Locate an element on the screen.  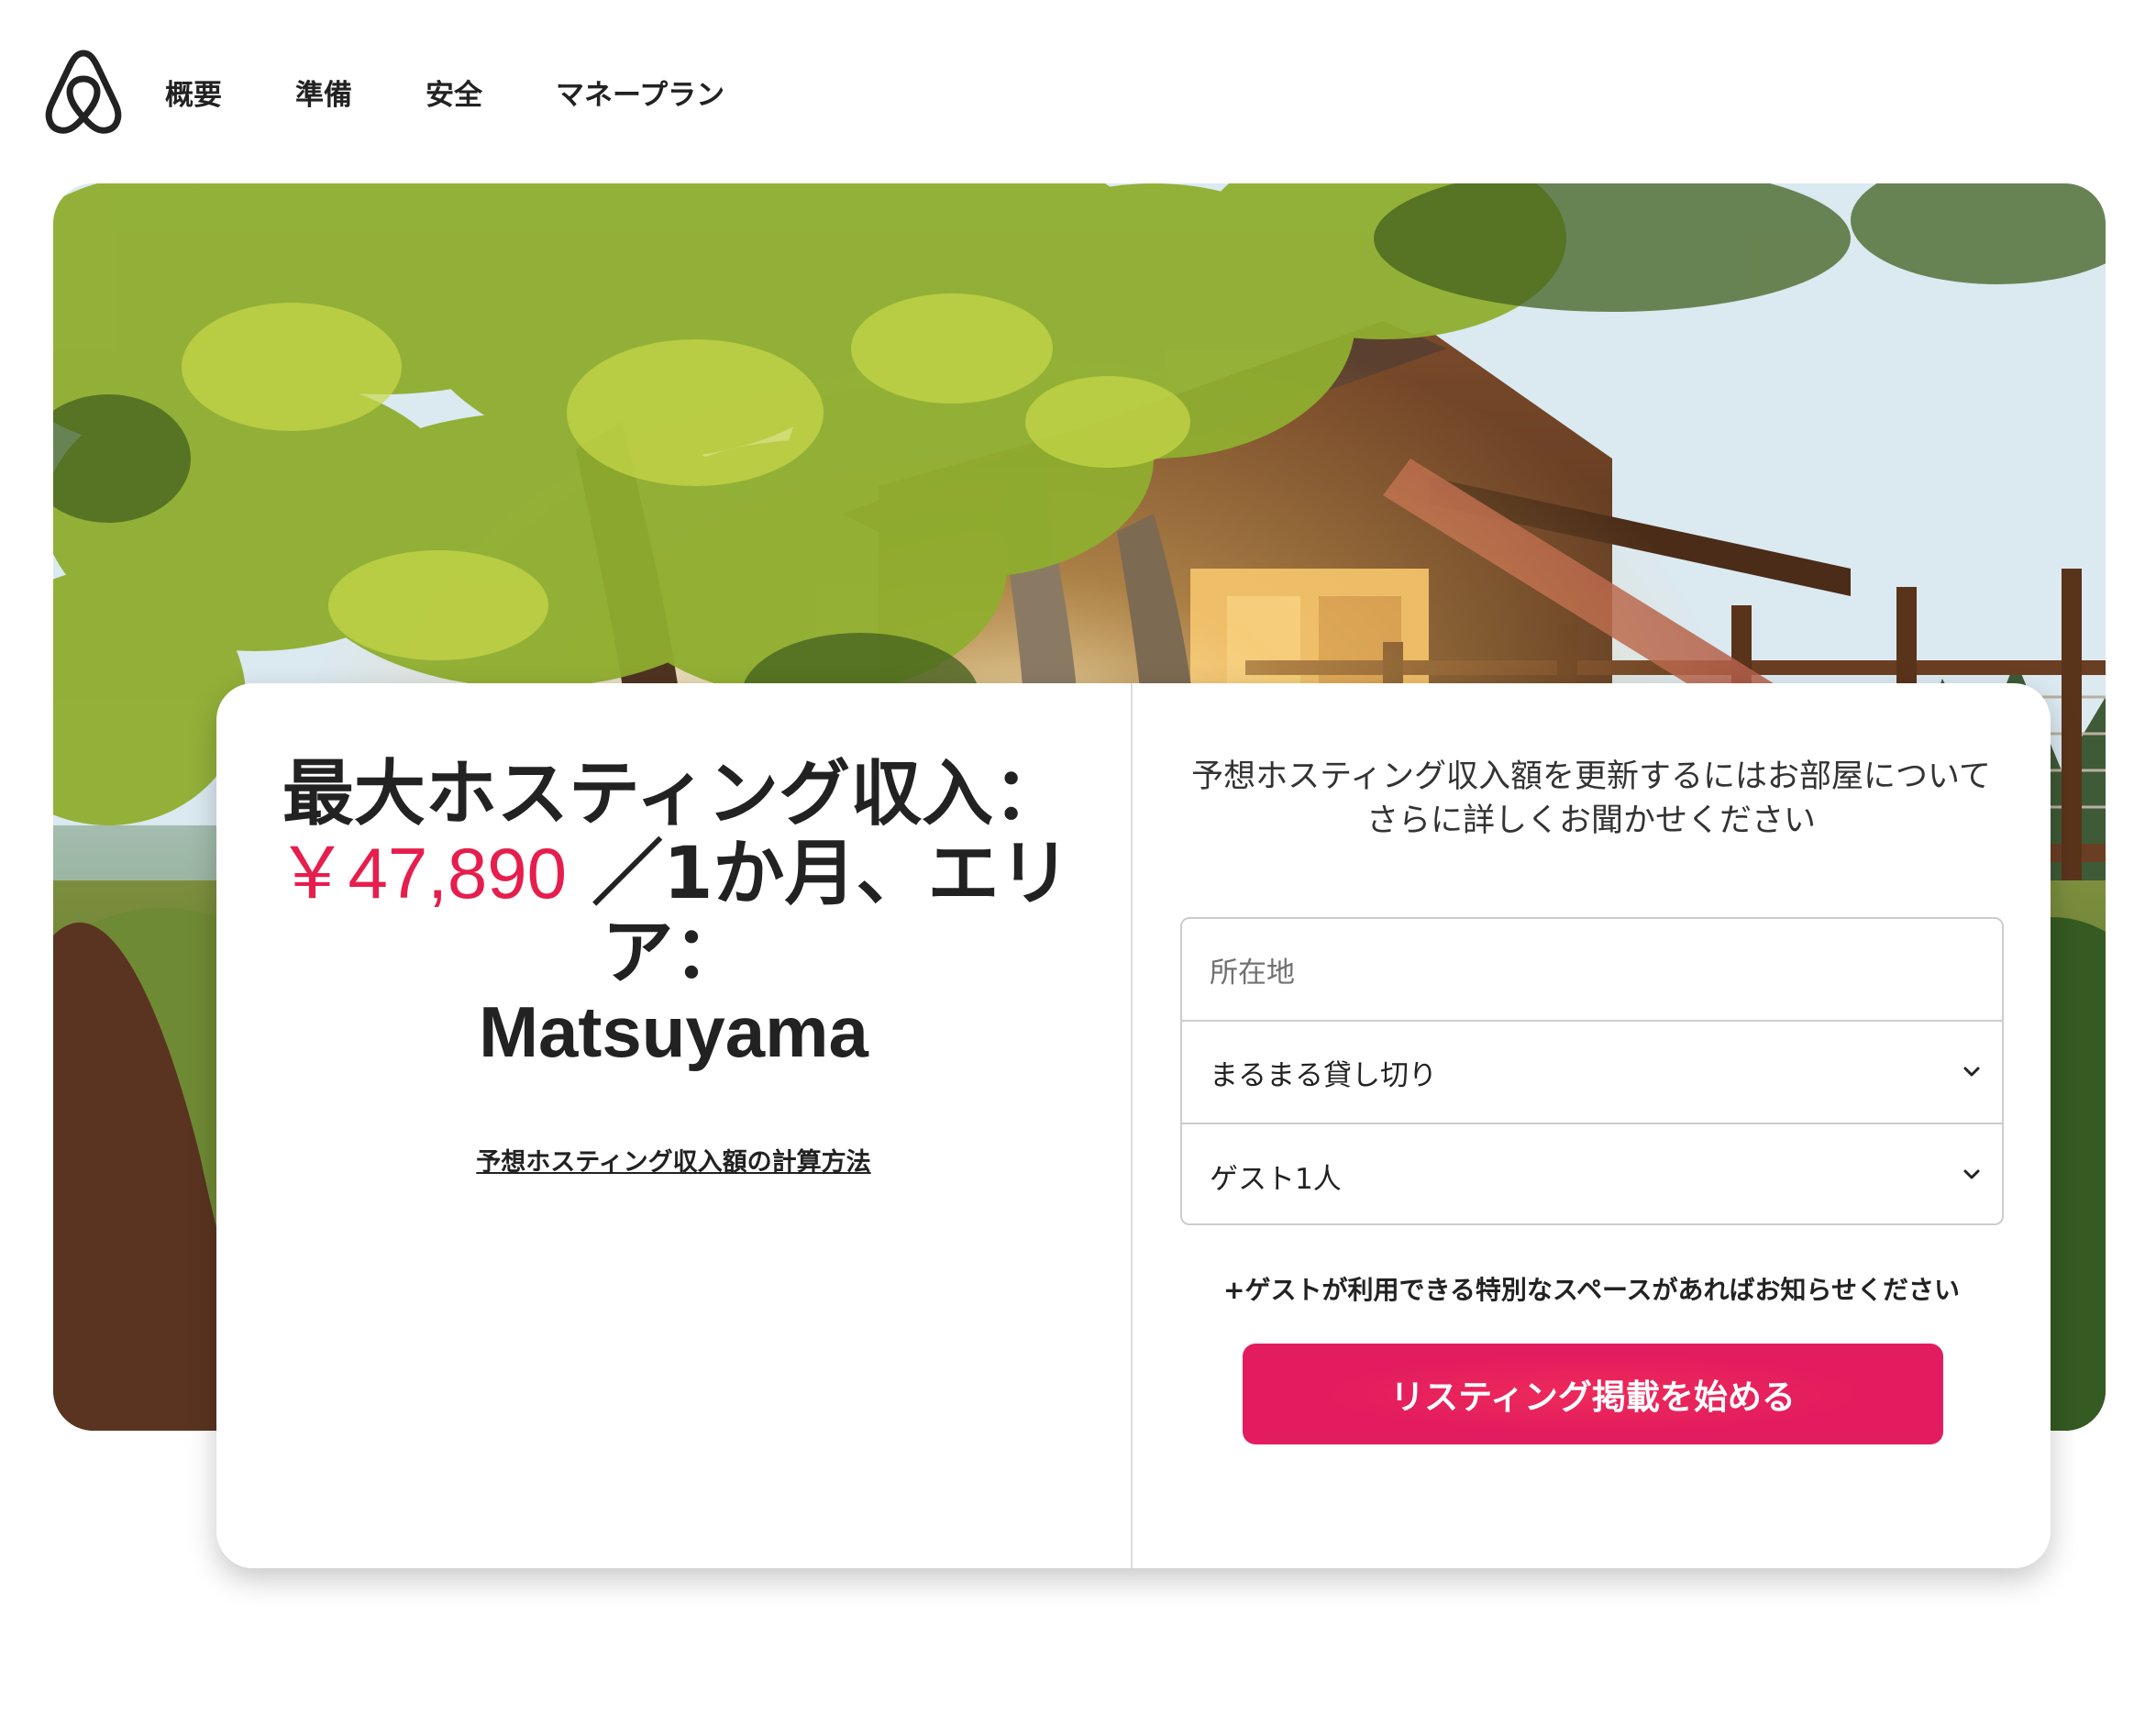
nav-money-plan: マネープラン is located at coordinates (640, 92).